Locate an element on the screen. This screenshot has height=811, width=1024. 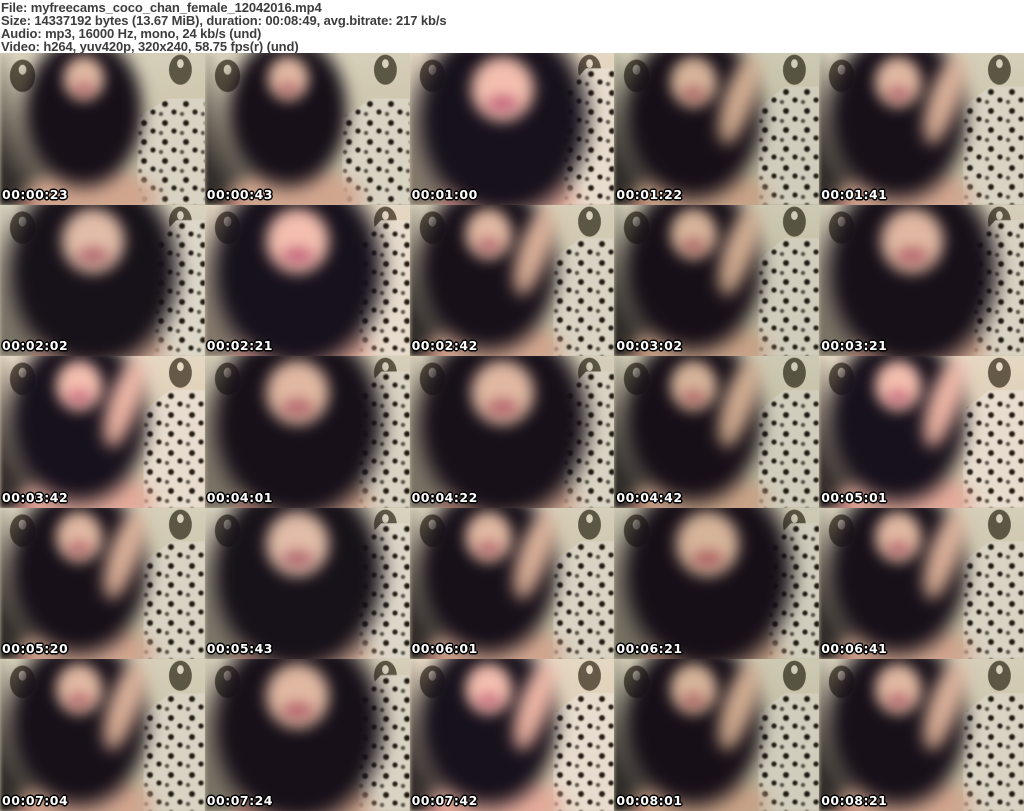
video-thumbnail: 00:06:01 is located at coordinates (512, 583).